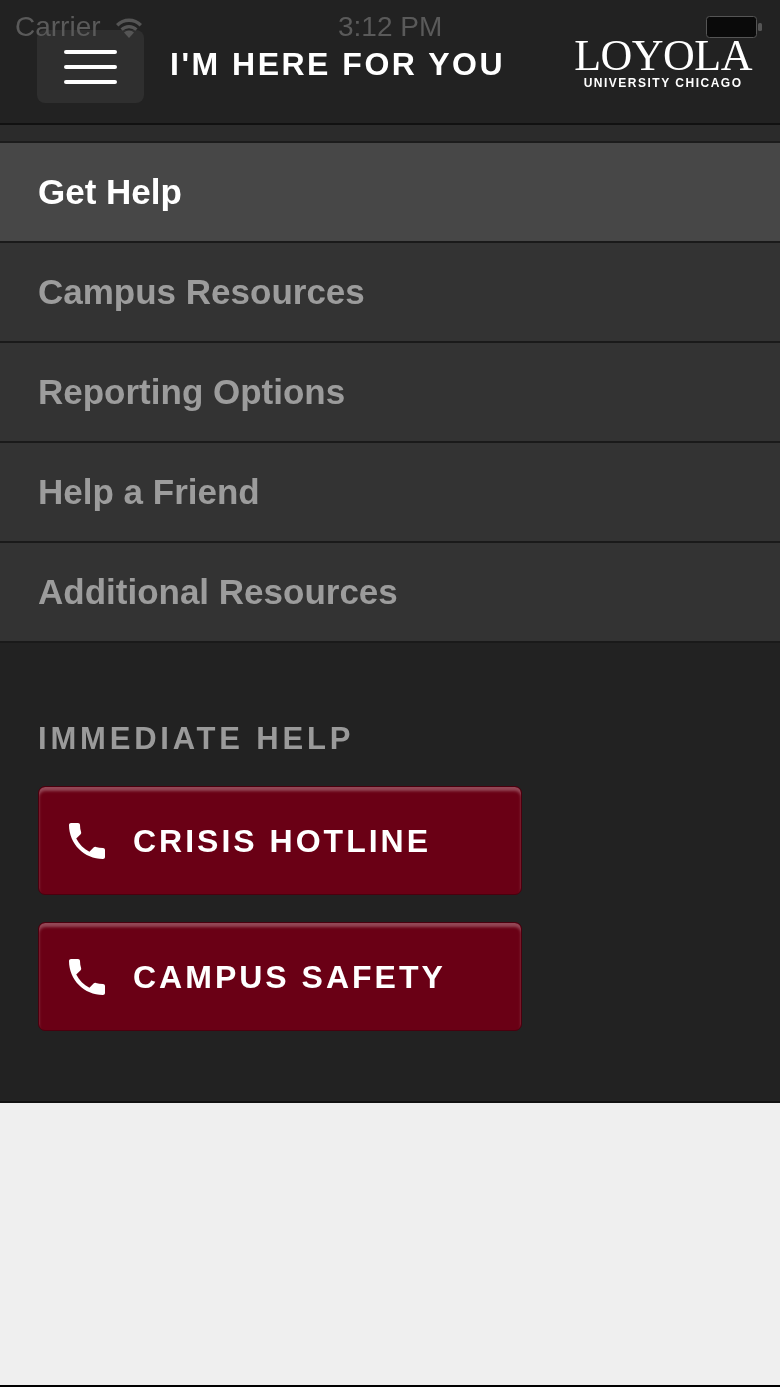  I want to click on menu-item: Get Help, so click(390, 193).